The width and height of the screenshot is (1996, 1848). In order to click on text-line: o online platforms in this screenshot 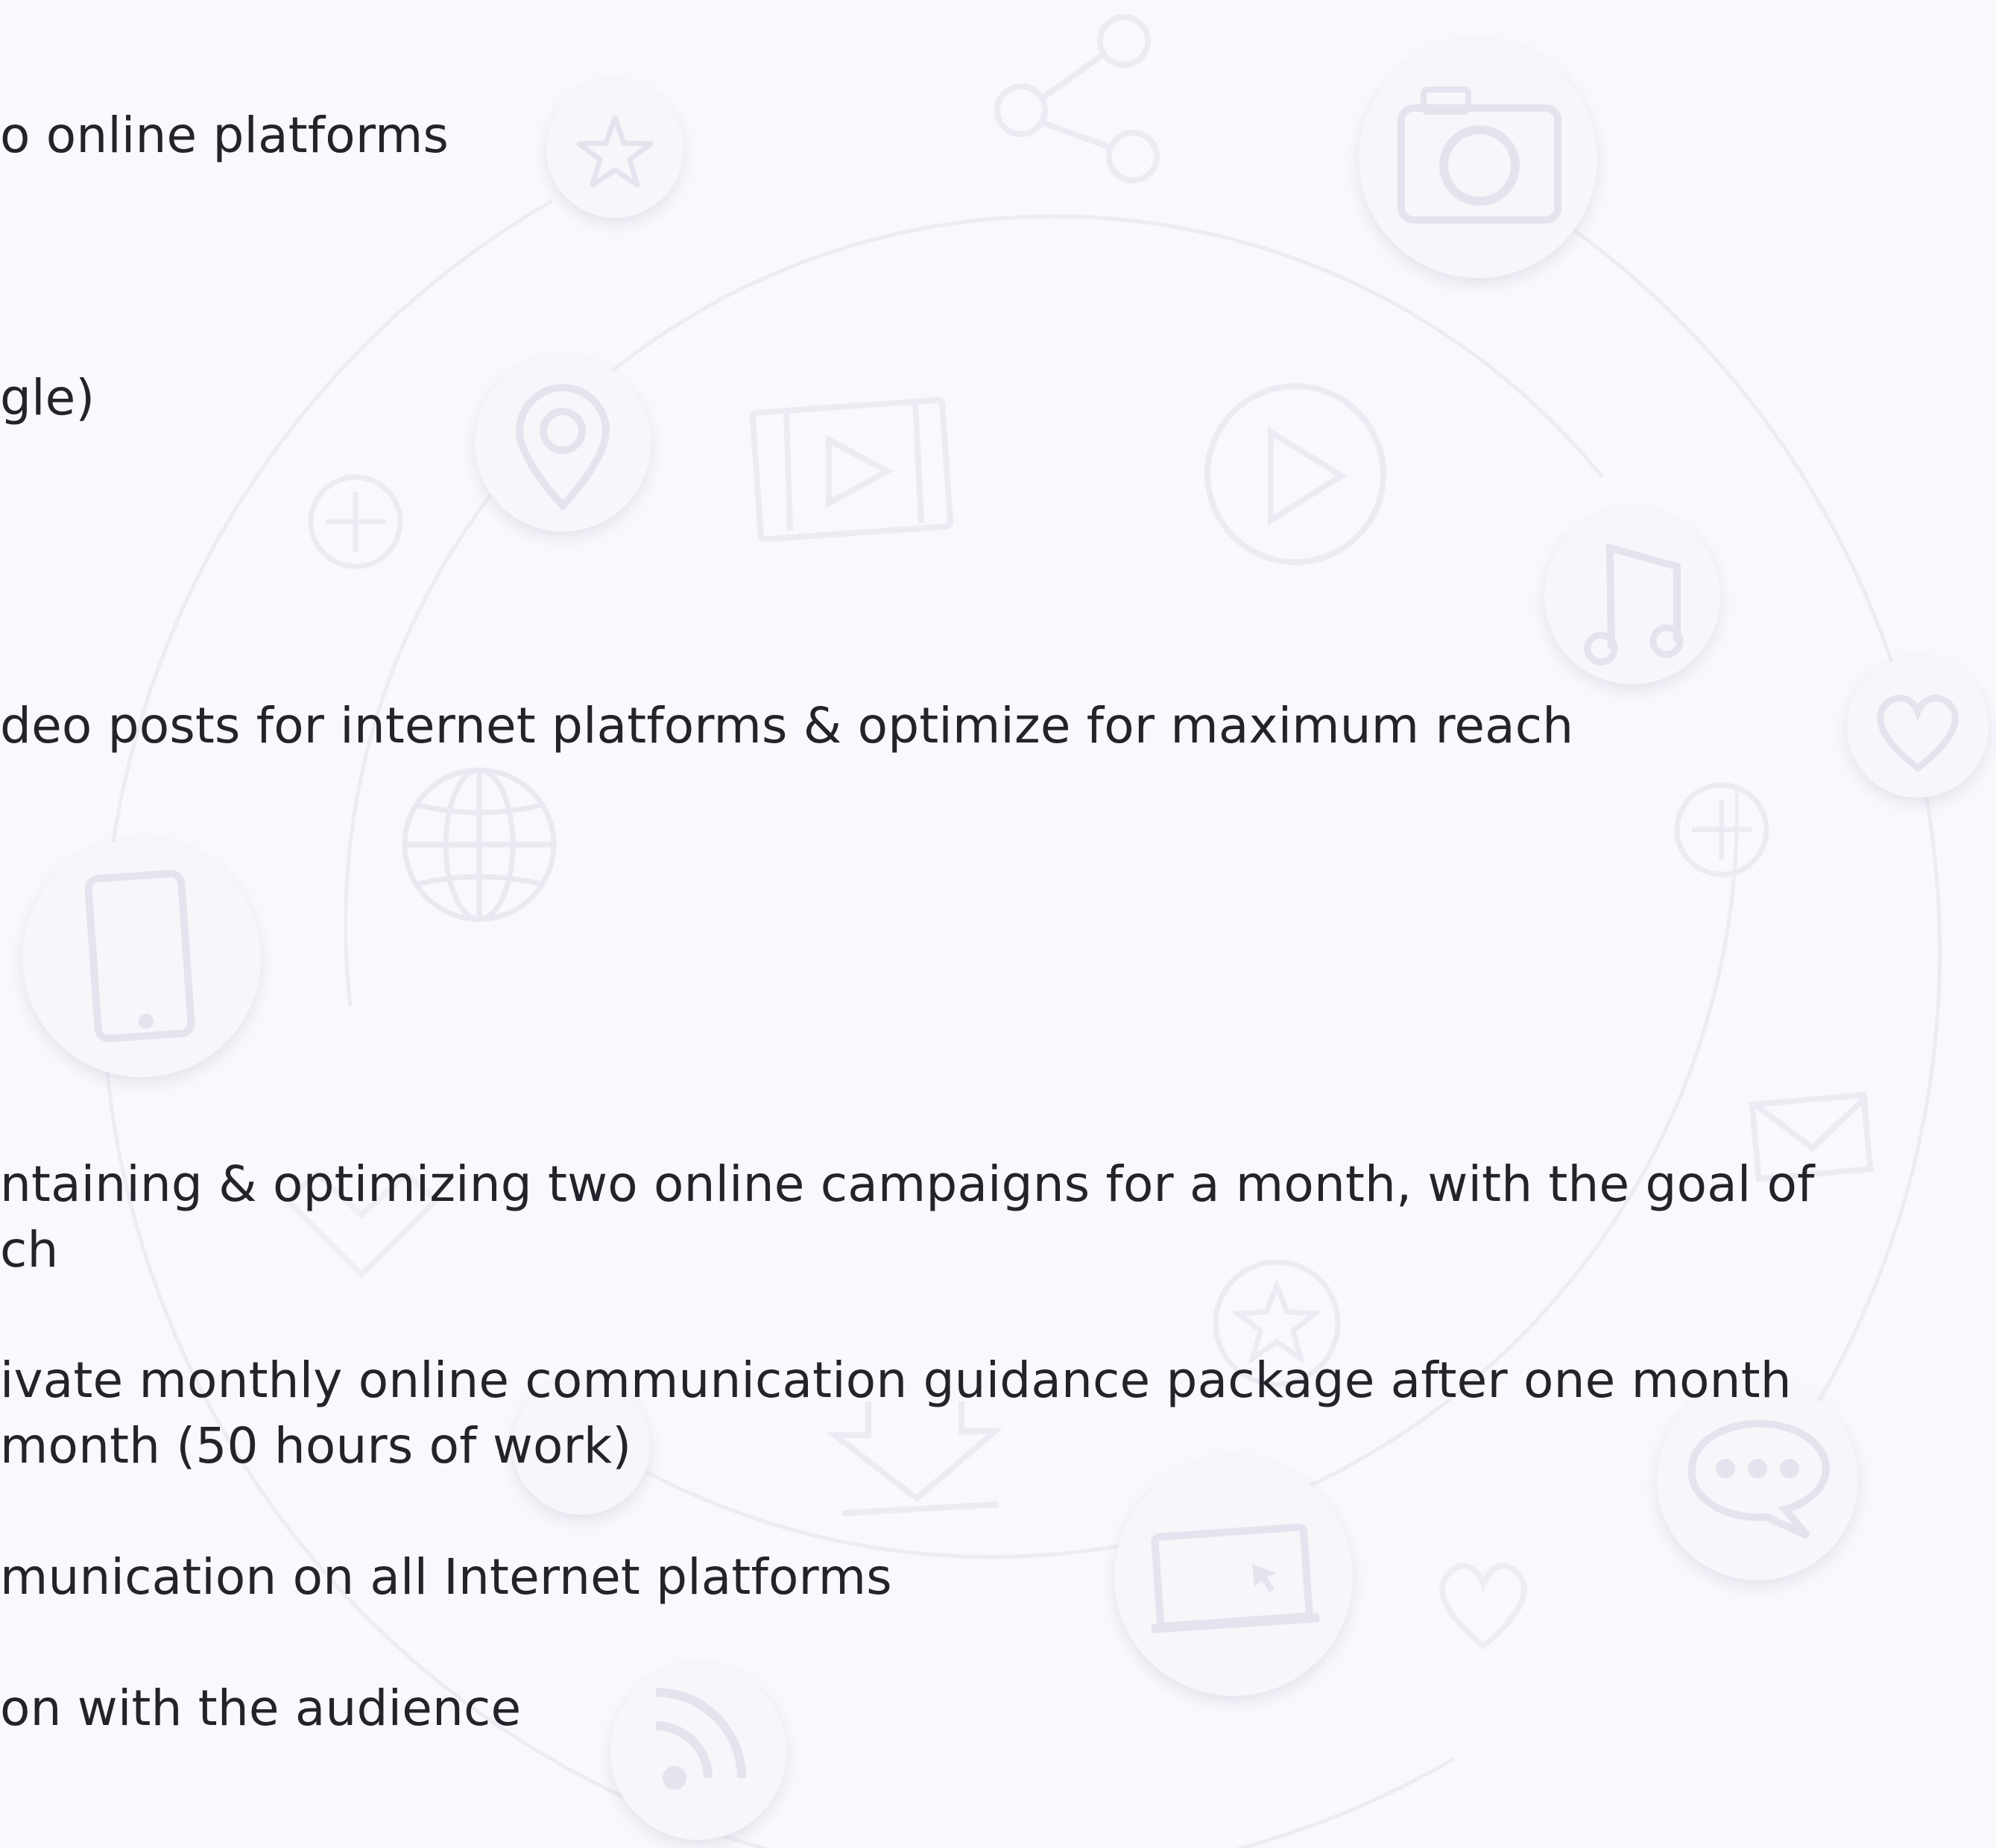, I will do `click(224, 135)`.